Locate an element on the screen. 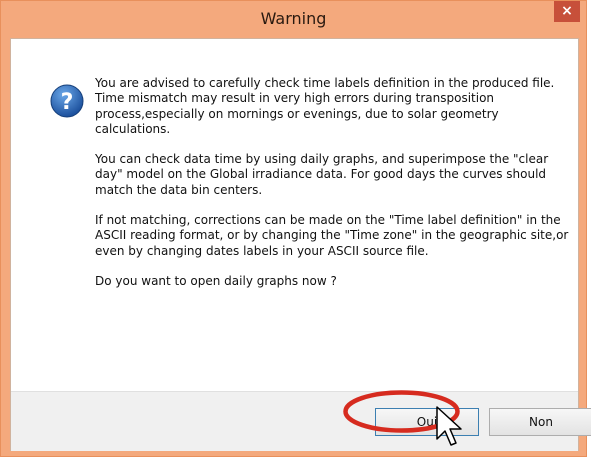 The width and height of the screenshot is (591, 459). title-bar: Warning × is located at coordinates (293, 19).